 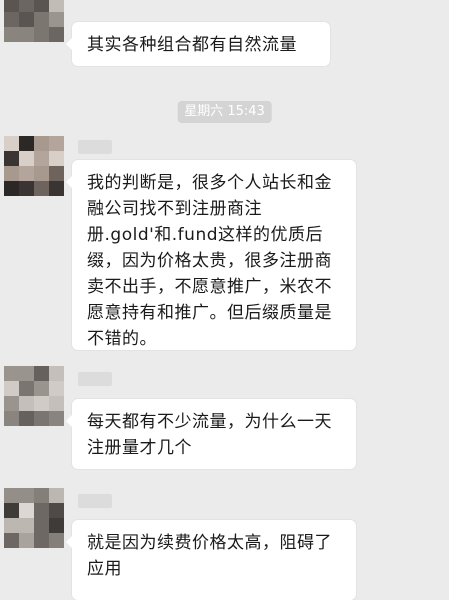 I want to click on message-bubble: 每天都有不少流量，为什么一天注册量才几个, so click(x=211, y=434).